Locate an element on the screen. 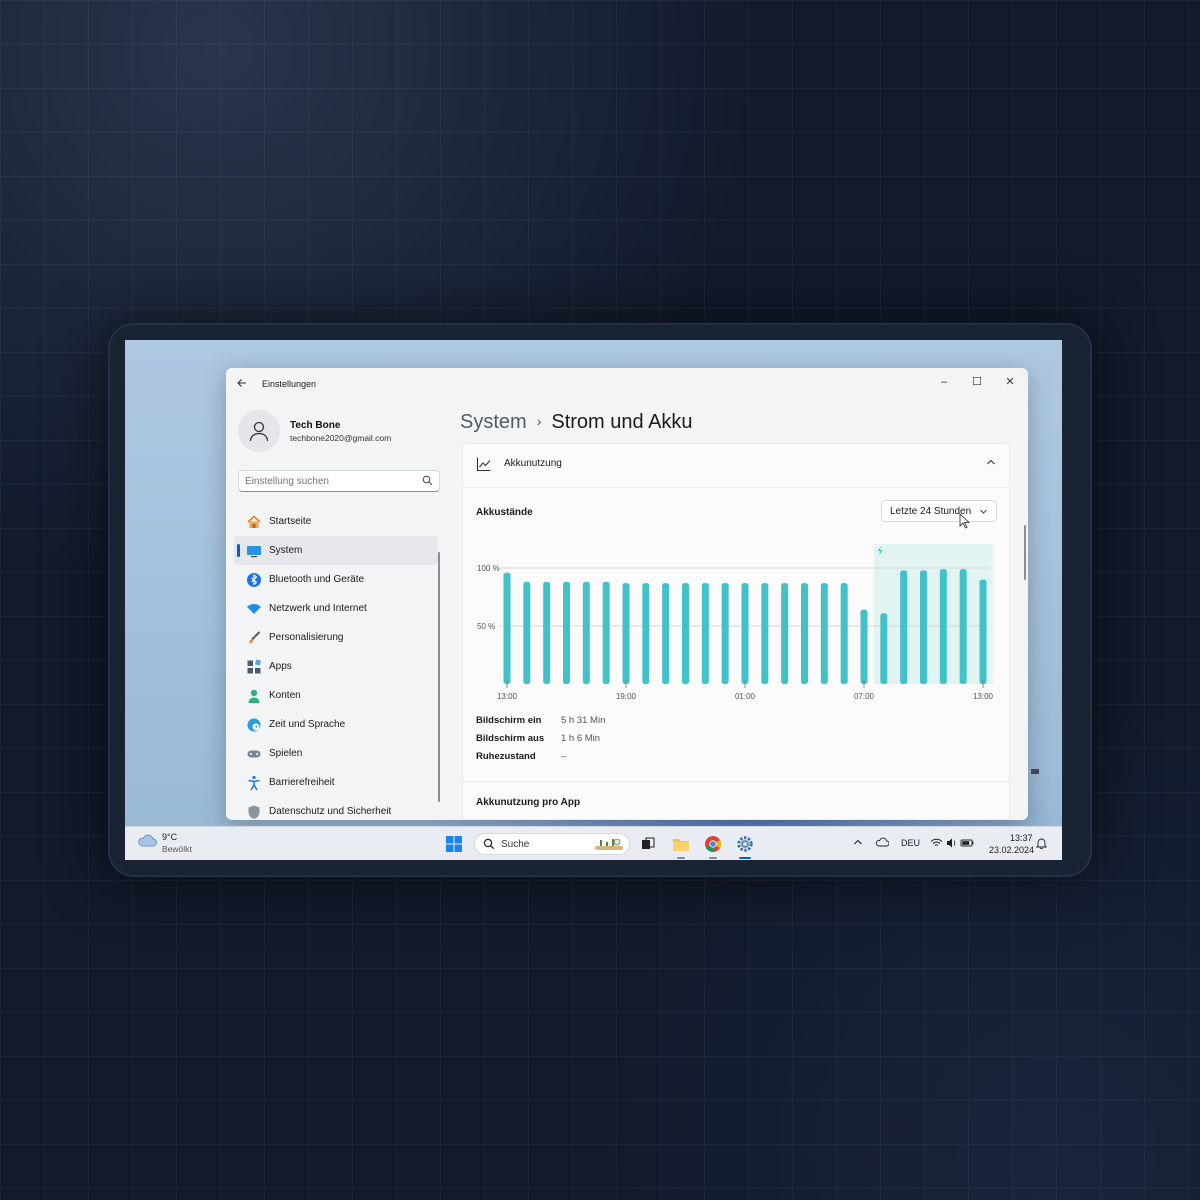 The image size is (1200, 1200). stat-row: Bildschirm aus 1 h 6 Min is located at coordinates (626, 742).